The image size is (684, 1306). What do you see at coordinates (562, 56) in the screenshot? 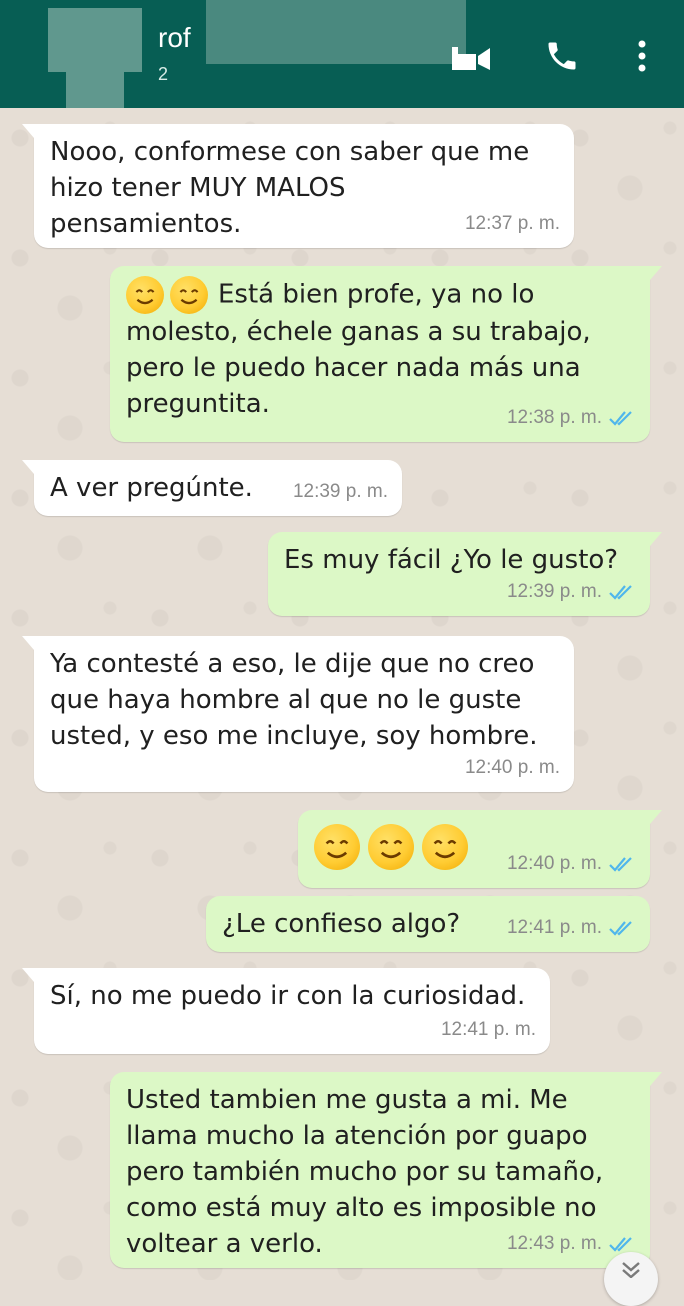
I see `phone-icon` at bounding box center [562, 56].